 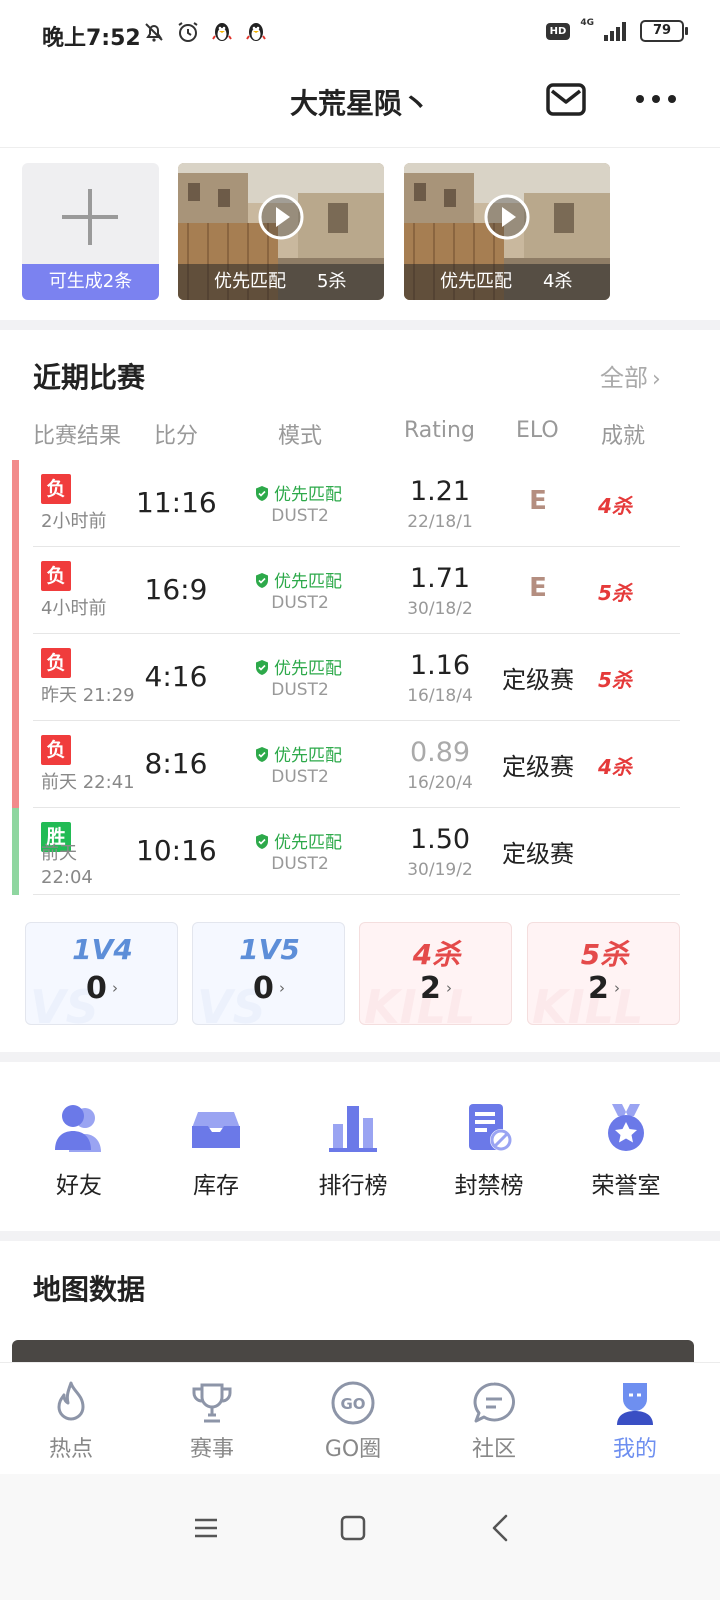 What do you see at coordinates (79, 1151) in the screenshot?
I see `quick-menu-friends: 好友` at bounding box center [79, 1151].